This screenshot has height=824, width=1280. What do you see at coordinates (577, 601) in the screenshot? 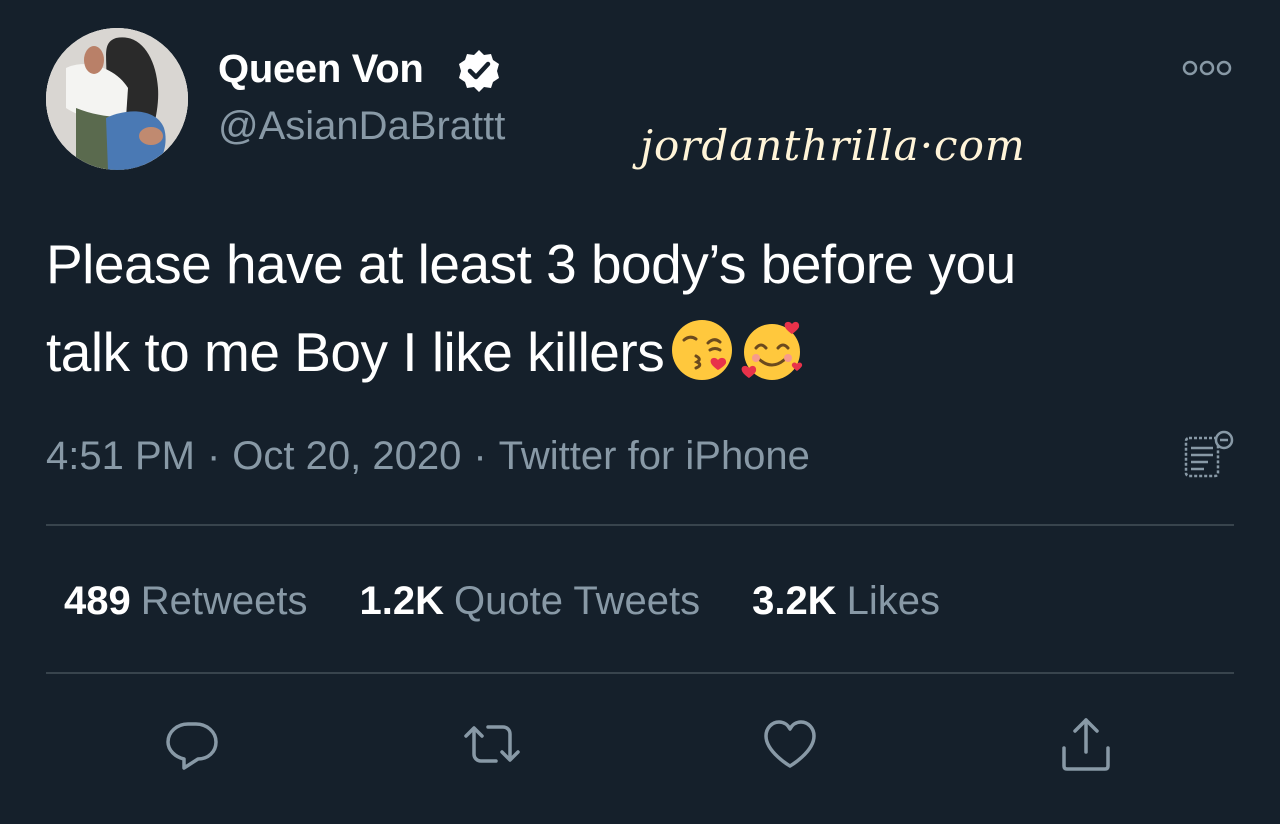
I see `quote-tweets-label: Quote Tweets` at bounding box center [577, 601].